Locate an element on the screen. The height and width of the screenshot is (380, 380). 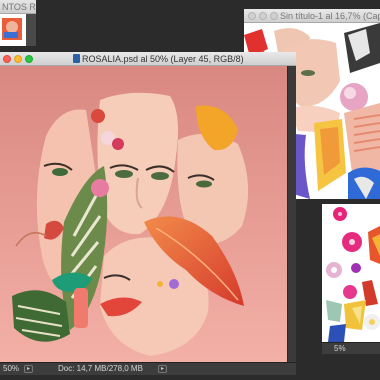
back-left-scrollbar is located at coordinates (31, 30).